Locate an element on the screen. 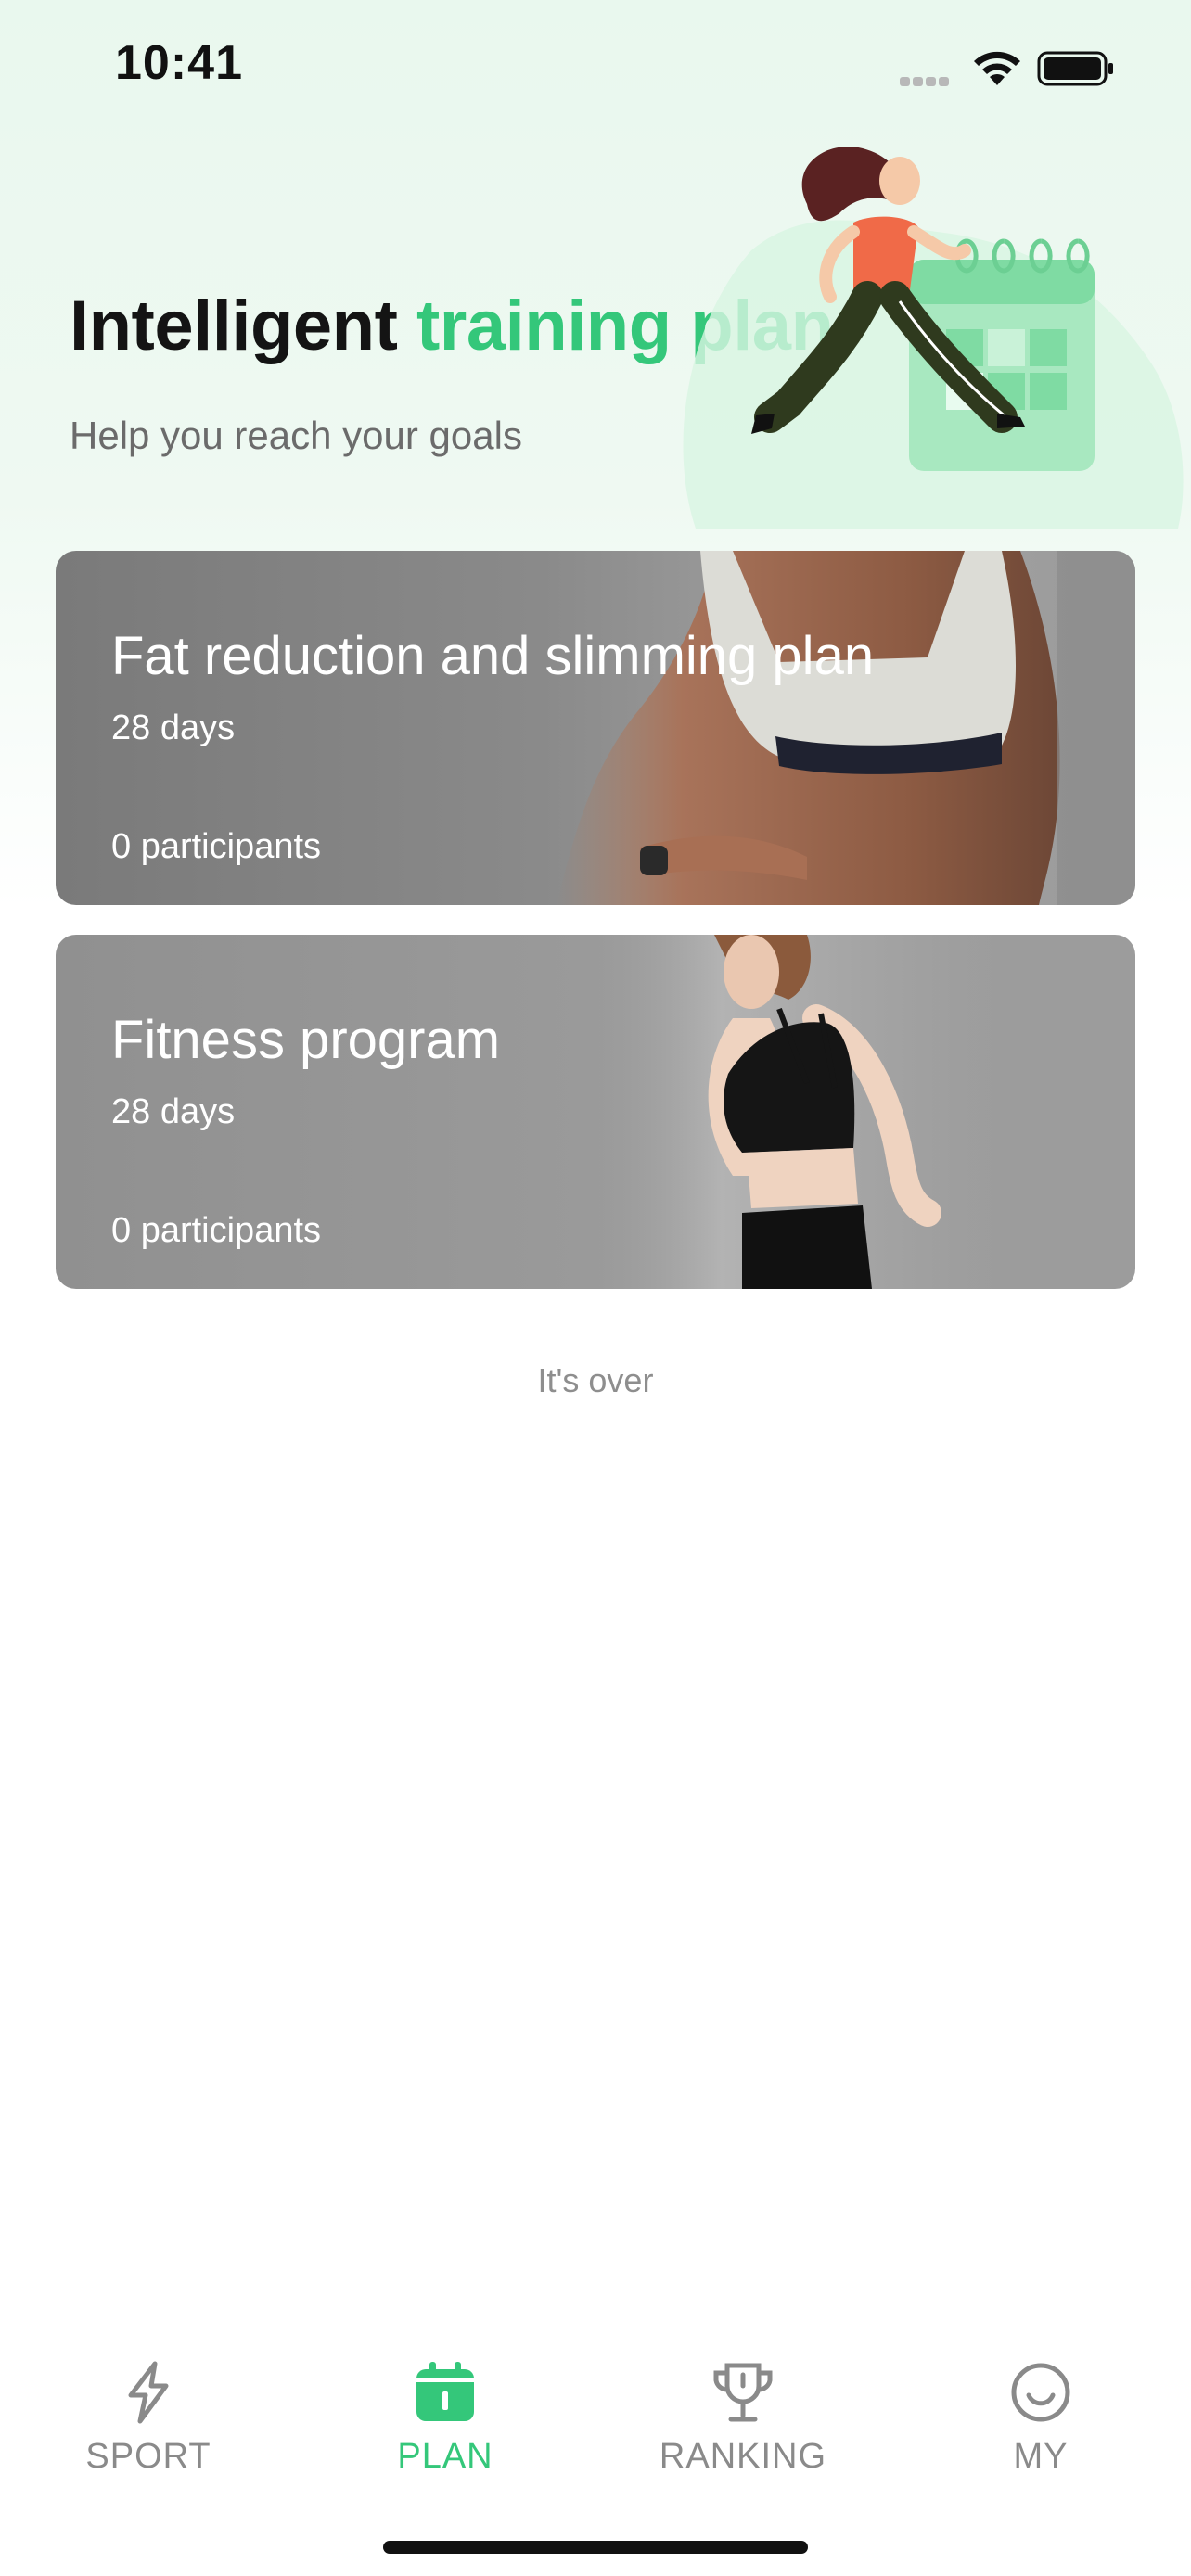  tab-label: MY is located at coordinates (1041, 2457).